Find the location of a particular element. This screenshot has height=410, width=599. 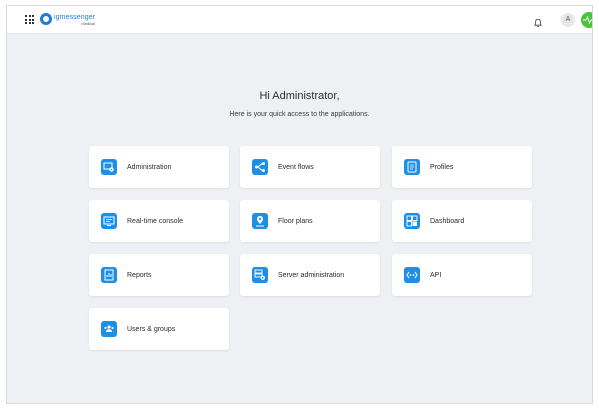

profiles-icon is located at coordinates (412, 167).